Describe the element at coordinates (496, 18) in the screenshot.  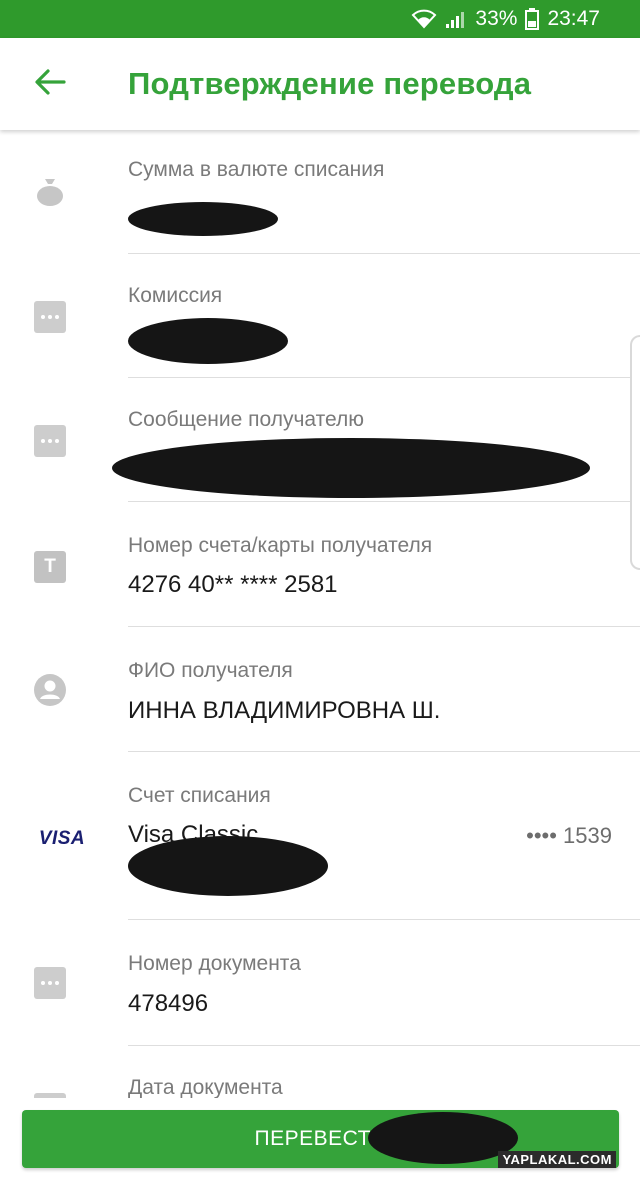
I see `battery-percent: 33%` at that location.